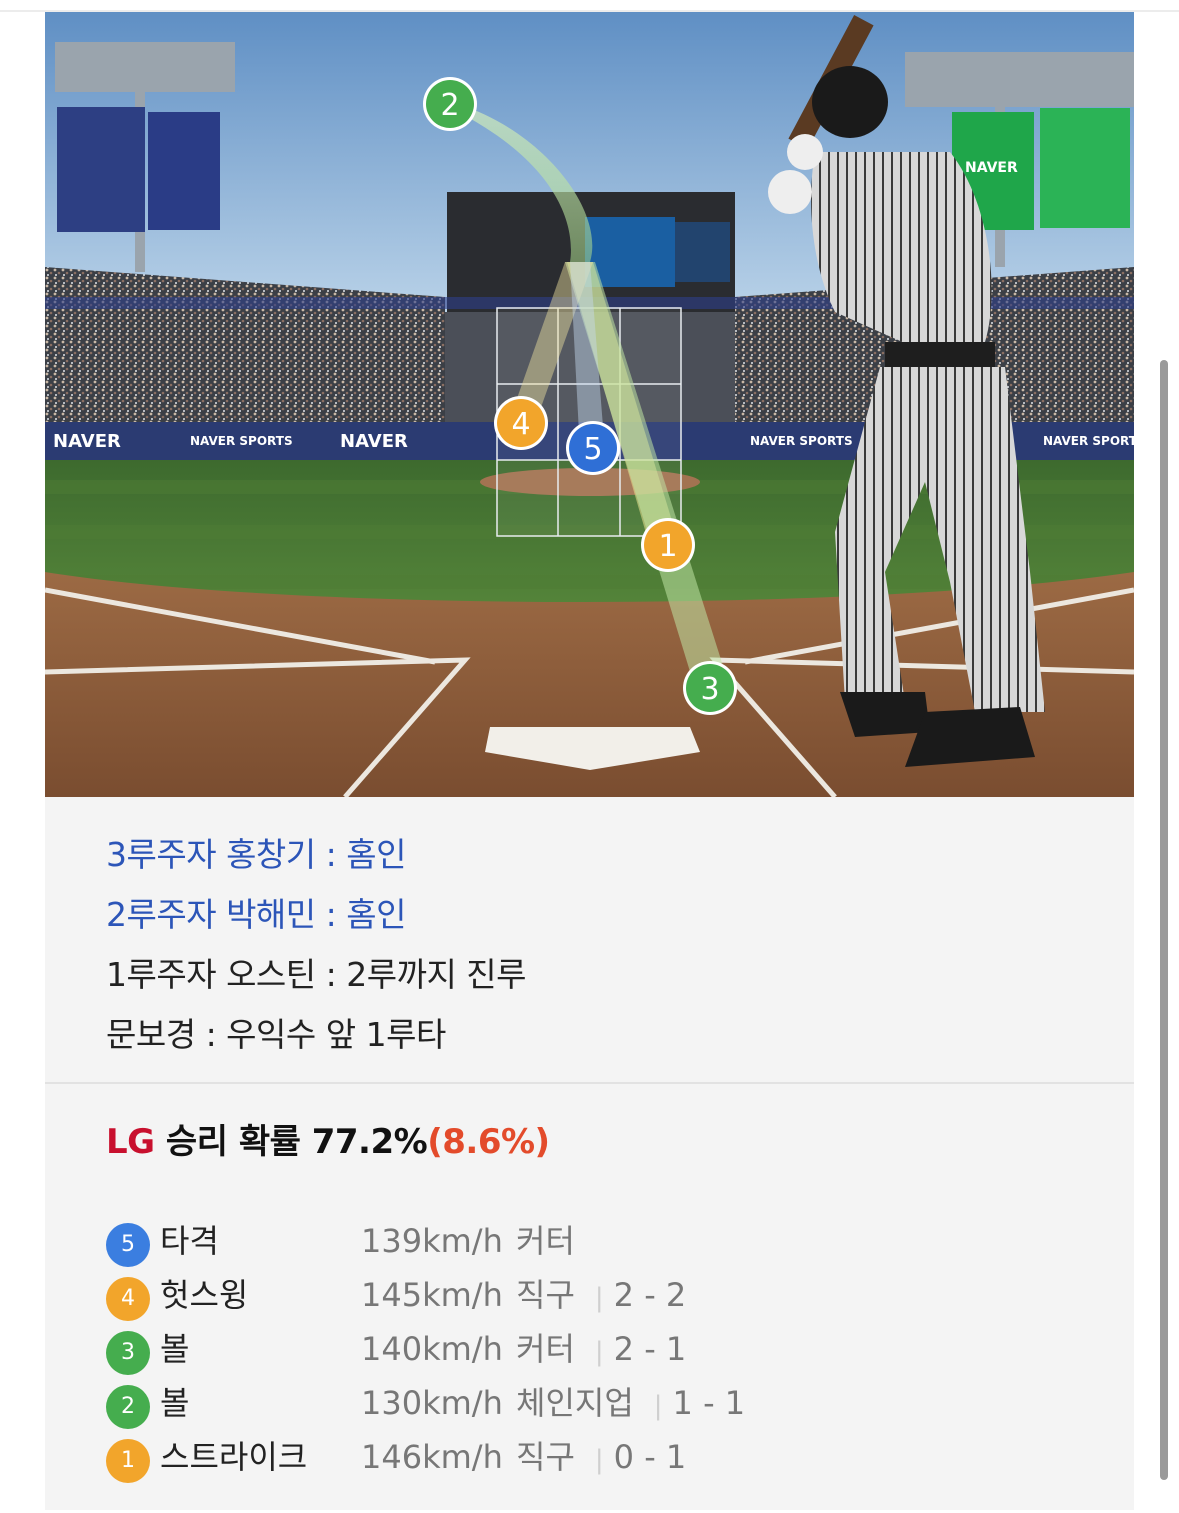  Describe the element at coordinates (432, 1295) in the screenshot. I see `pitch-speed: 145km/h` at that location.